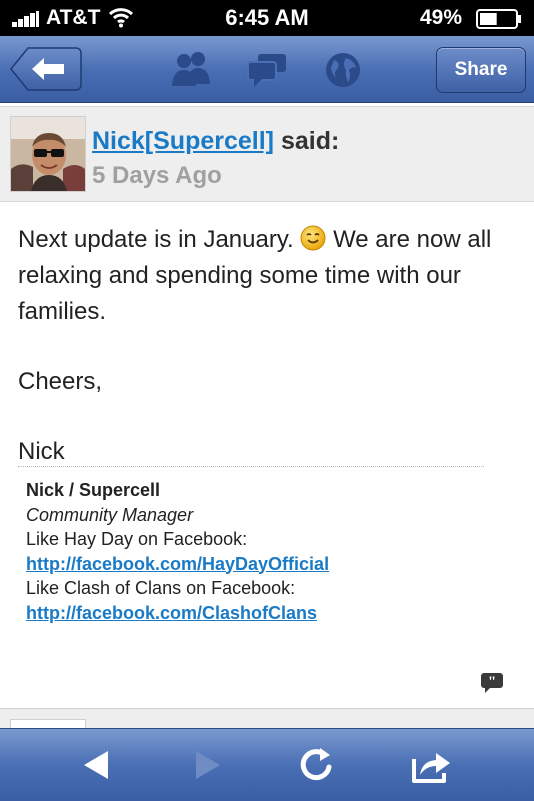 The width and height of the screenshot is (534, 801). Describe the element at coordinates (60, 381) in the screenshot. I see `body-cheers: Cheers,` at that location.